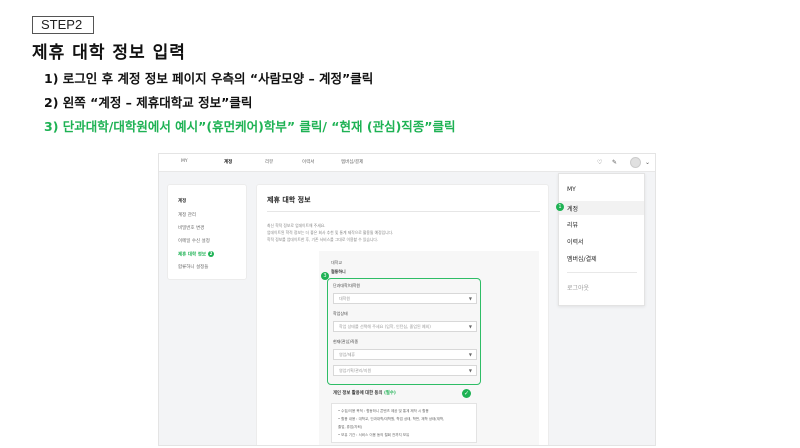  Describe the element at coordinates (635, 162) in the screenshot. I see `avatar-icon` at that location.